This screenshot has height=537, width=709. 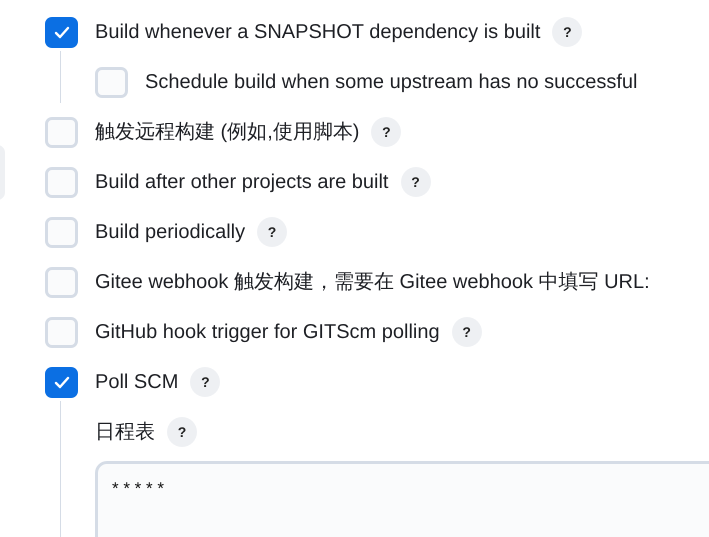 What do you see at coordinates (125, 432) in the screenshot?
I see `field-label: 日程表` at bounding box center [125, 432].